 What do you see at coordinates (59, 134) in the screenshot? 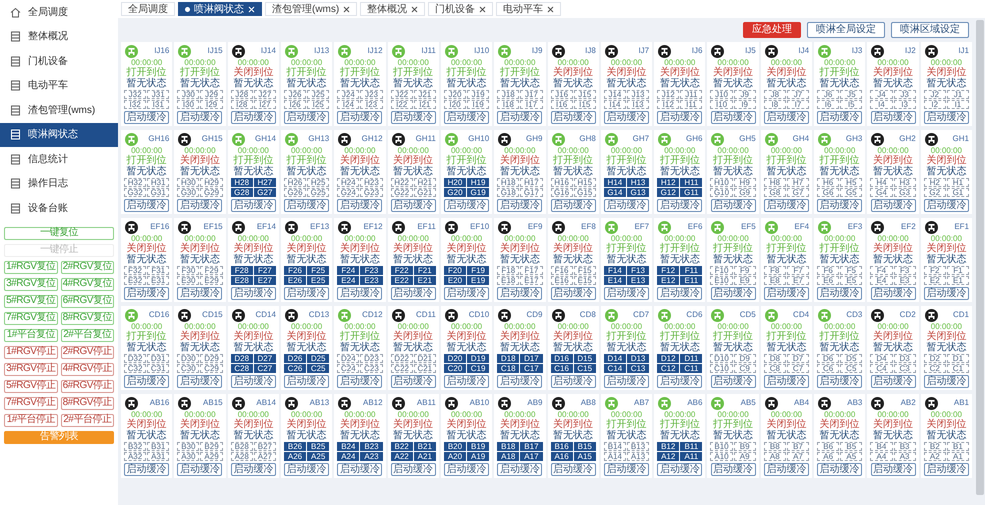
I see `menu-item: 喷淋阀状态` at bounding box center [59, 134].